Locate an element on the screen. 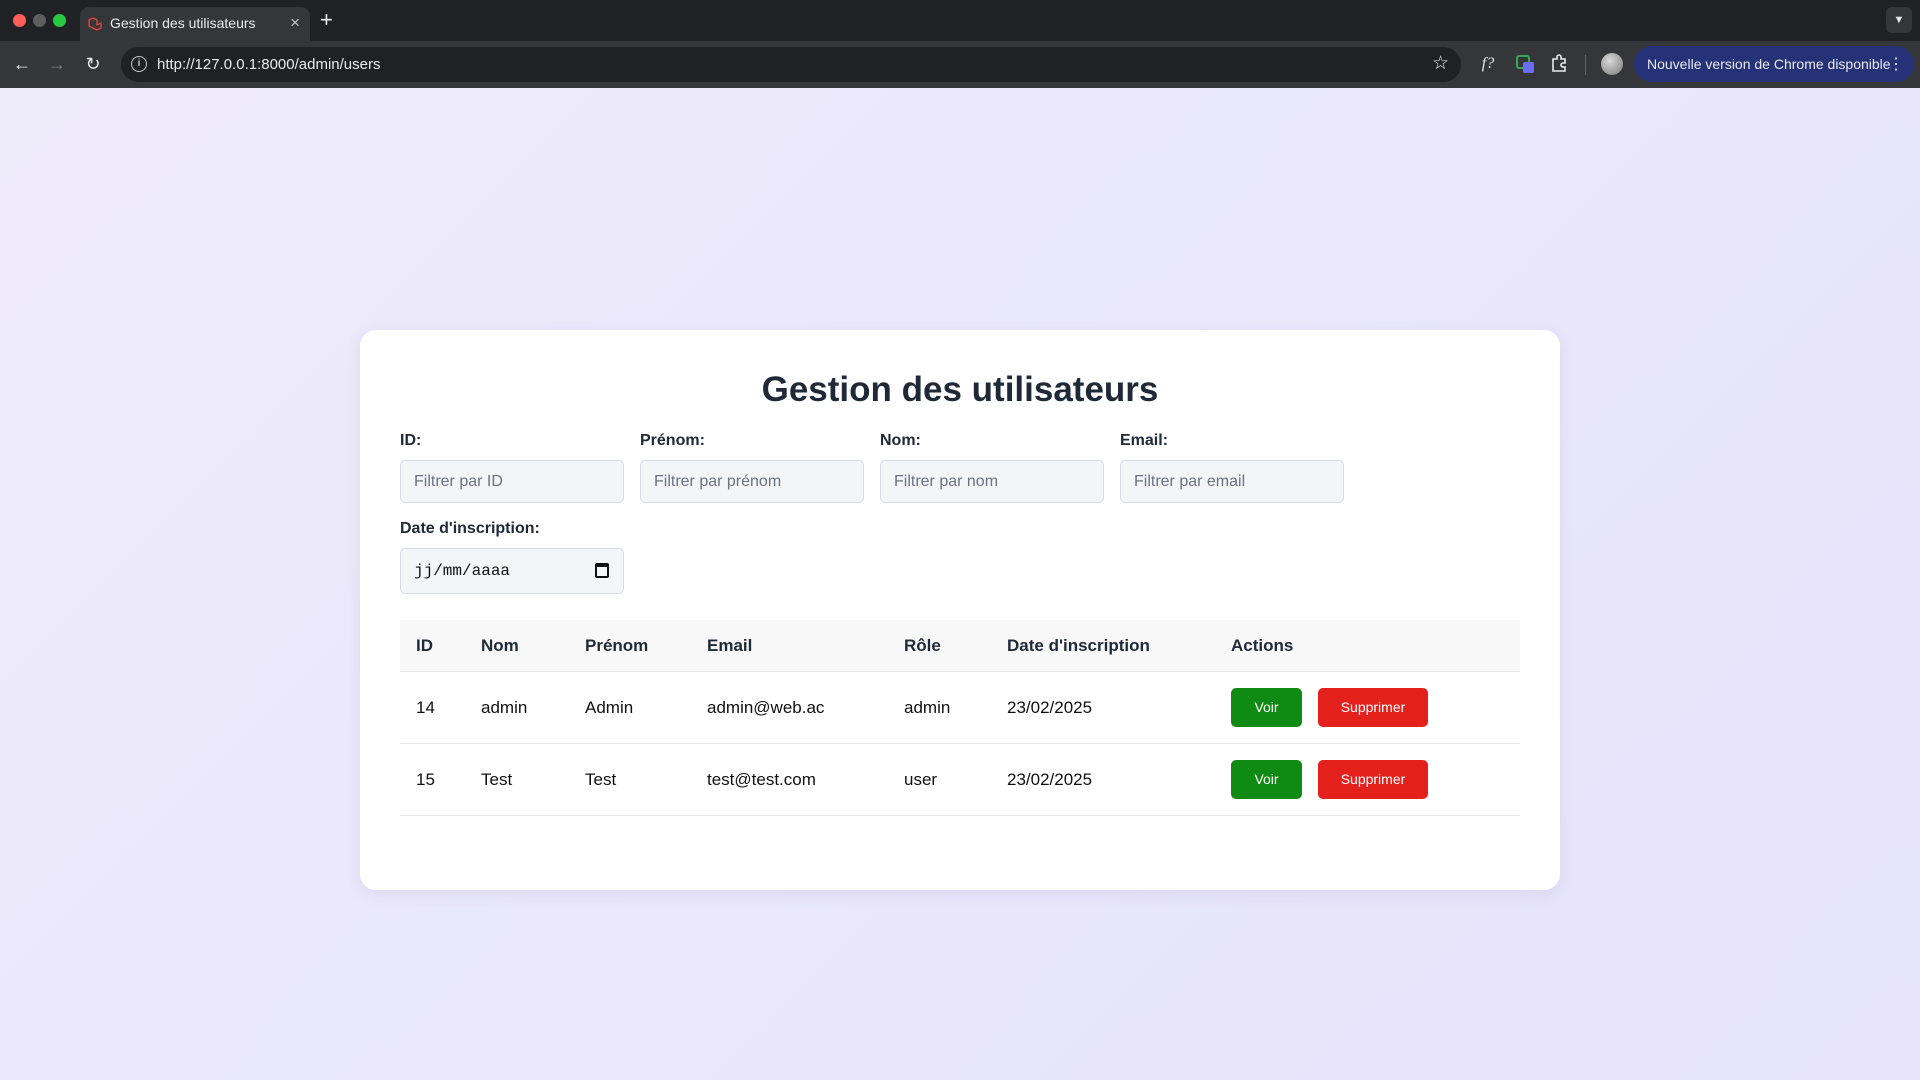  column-header-prenom: Prénom is located at coordinates (617, 645).